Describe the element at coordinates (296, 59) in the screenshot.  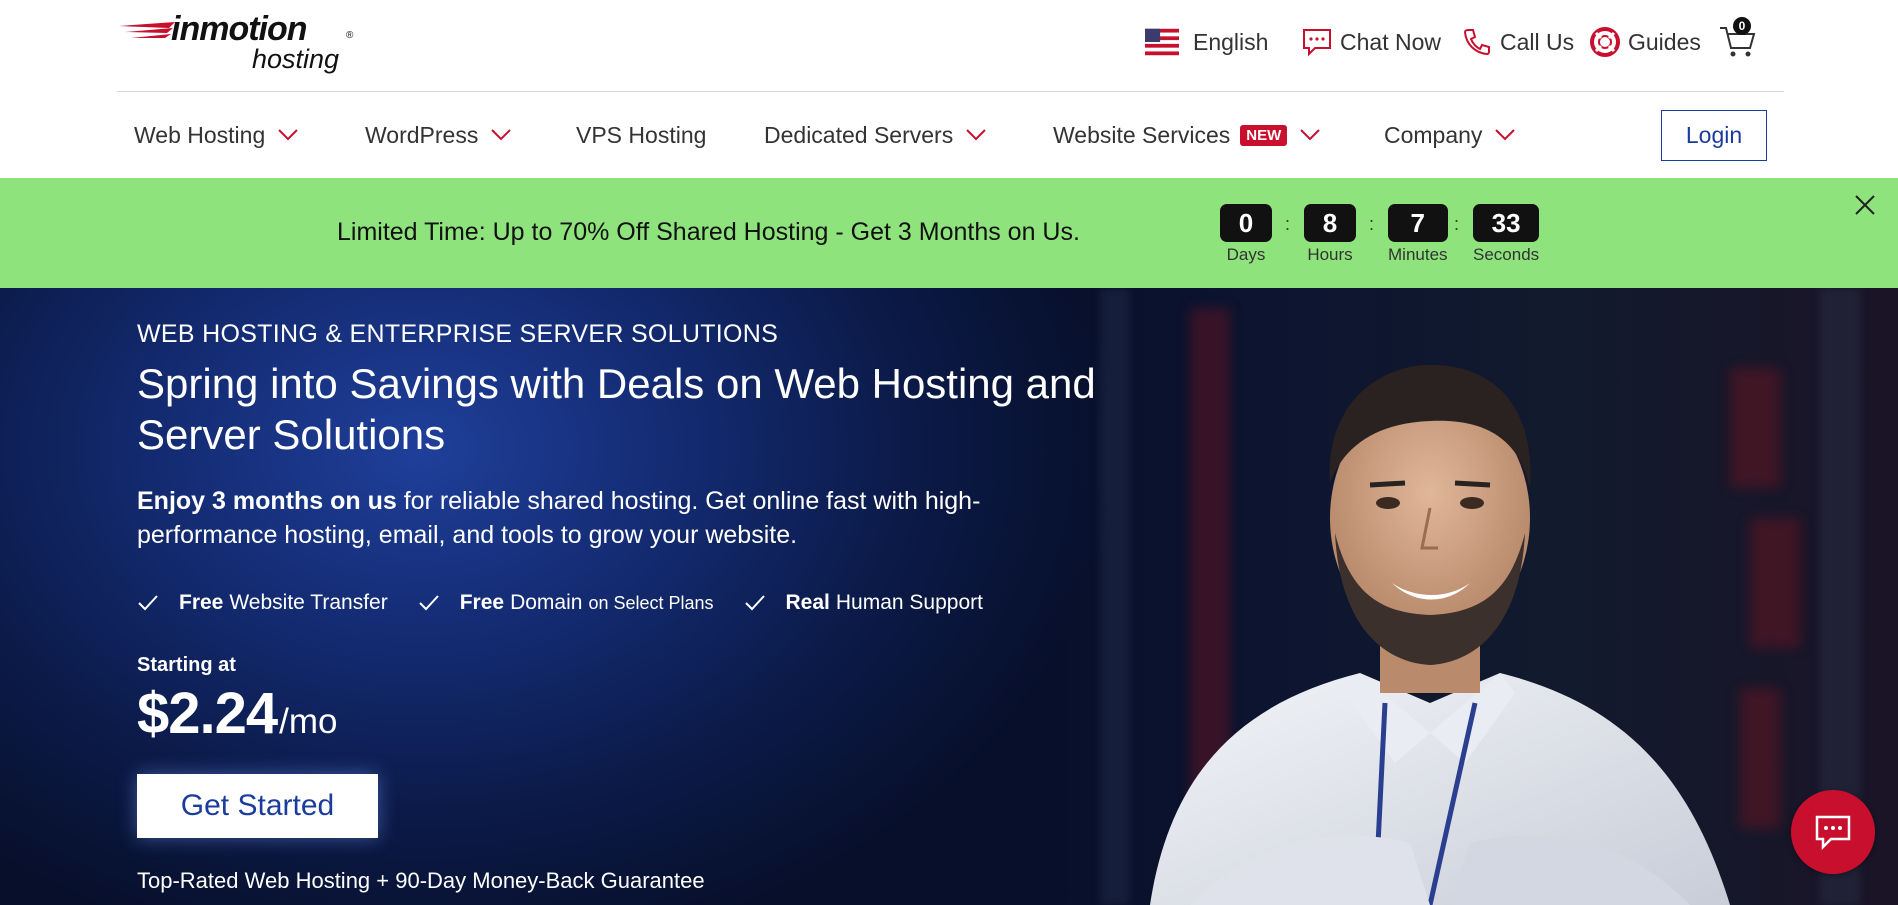
I see `logo-sub: hosting` at that location.